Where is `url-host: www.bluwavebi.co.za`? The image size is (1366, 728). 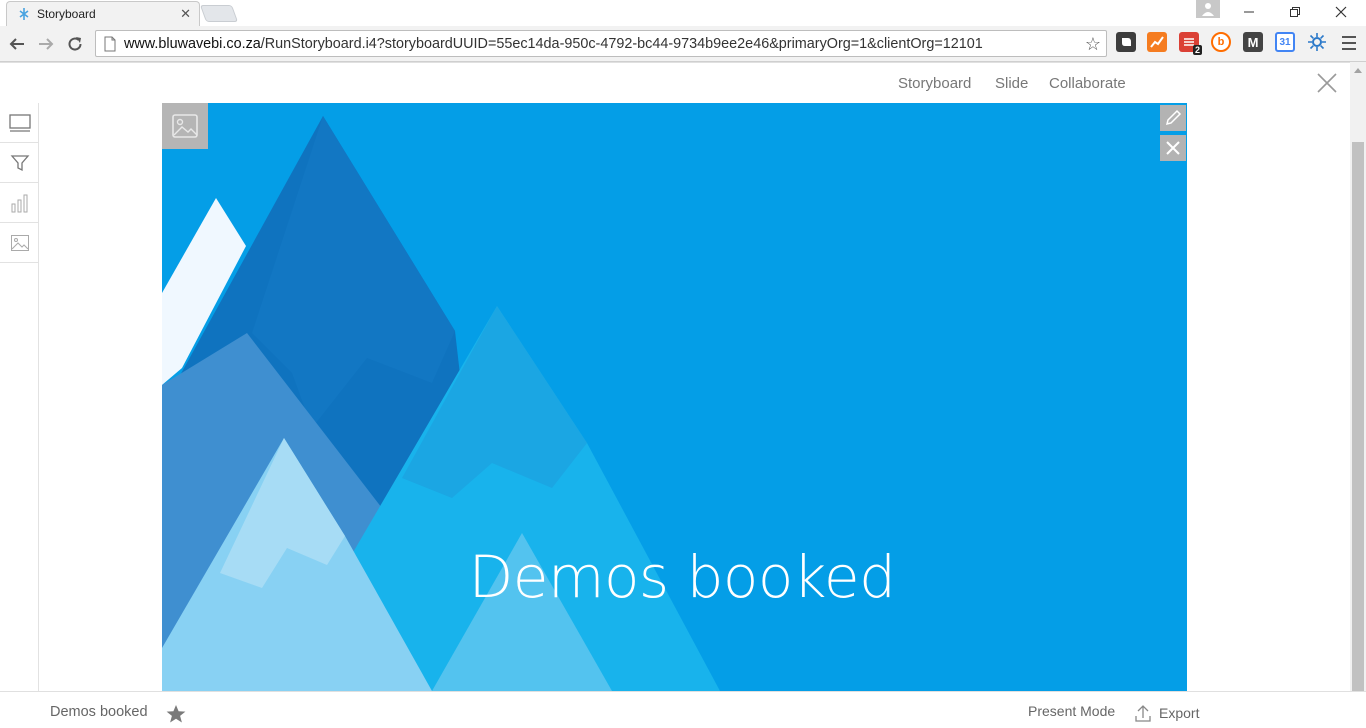
url-host: www.bluwavebi.co.za is located at coordinates (192, 43).